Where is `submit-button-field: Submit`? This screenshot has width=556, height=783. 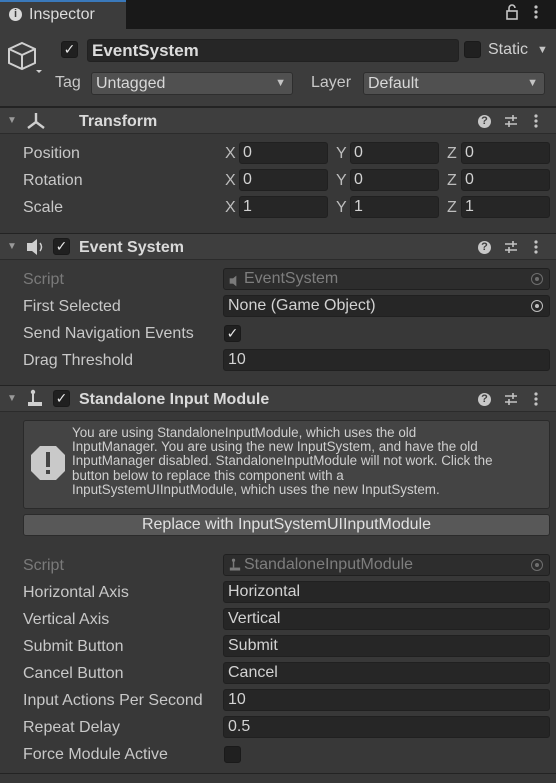 submit-button-field: Submit is located at coordinates (386, 646).